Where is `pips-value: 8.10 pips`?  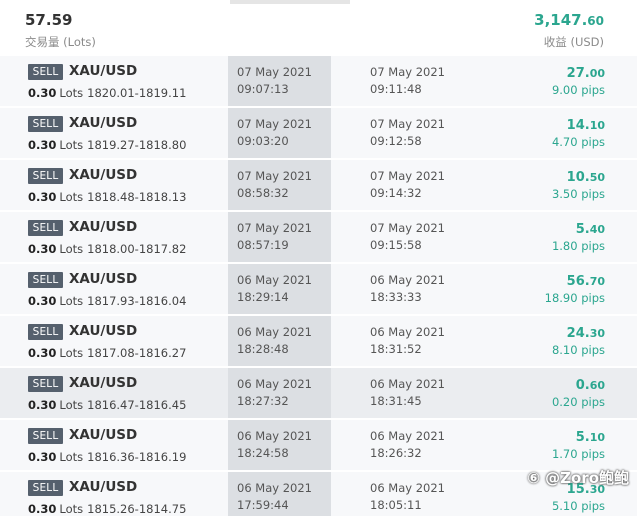 pips-value: 8.10 pips is located at coordinates (578, 350).